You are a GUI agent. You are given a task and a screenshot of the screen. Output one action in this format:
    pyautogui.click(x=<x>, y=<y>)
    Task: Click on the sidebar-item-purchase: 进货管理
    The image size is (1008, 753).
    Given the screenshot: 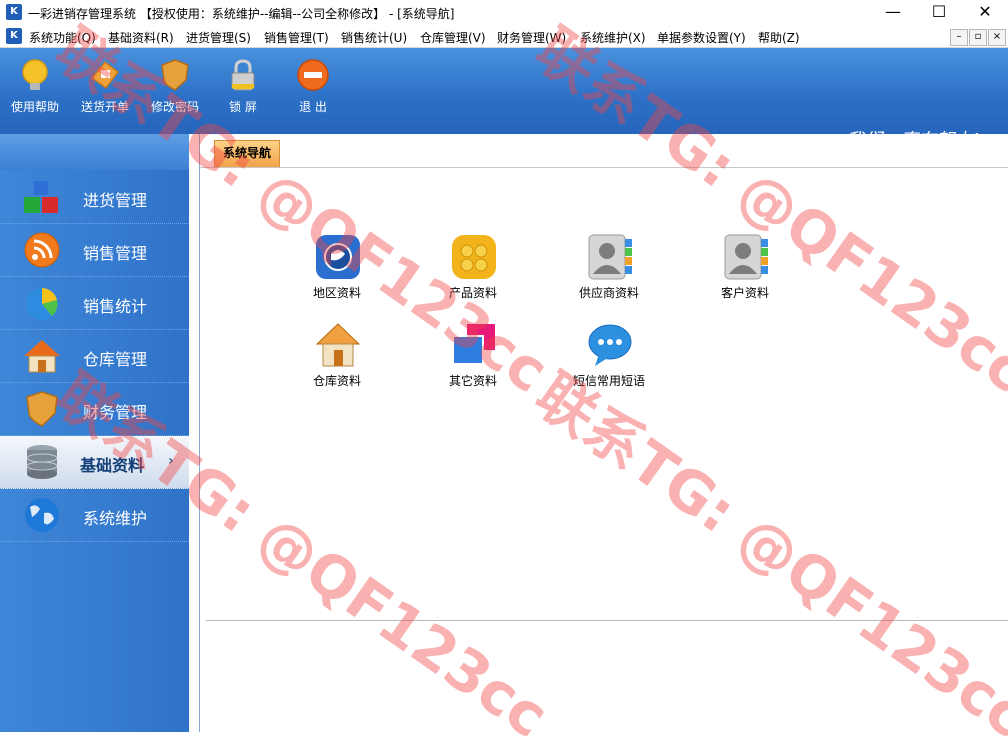 What is the action you would take?
    pyautogui.click(x=94, y=197)
    